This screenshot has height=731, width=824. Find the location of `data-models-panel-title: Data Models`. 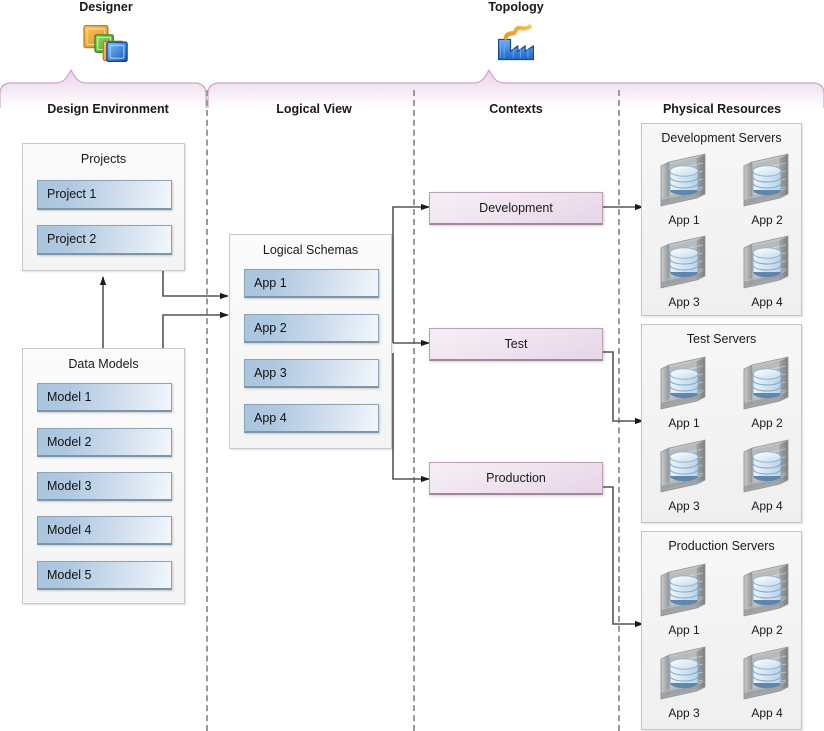

data-models-panel-title: Data Models is located at coordinates (103, 364).